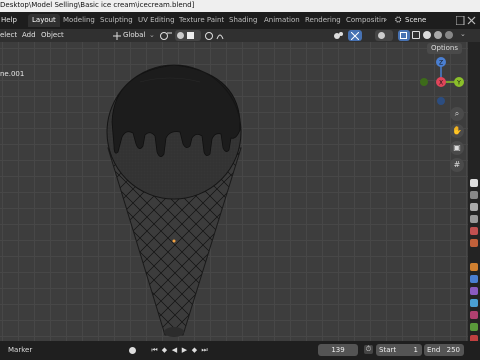  What do you see at coordinates (180, 35) in the screenshot?
I see `snap-icon` at bounding box center [180, 35].